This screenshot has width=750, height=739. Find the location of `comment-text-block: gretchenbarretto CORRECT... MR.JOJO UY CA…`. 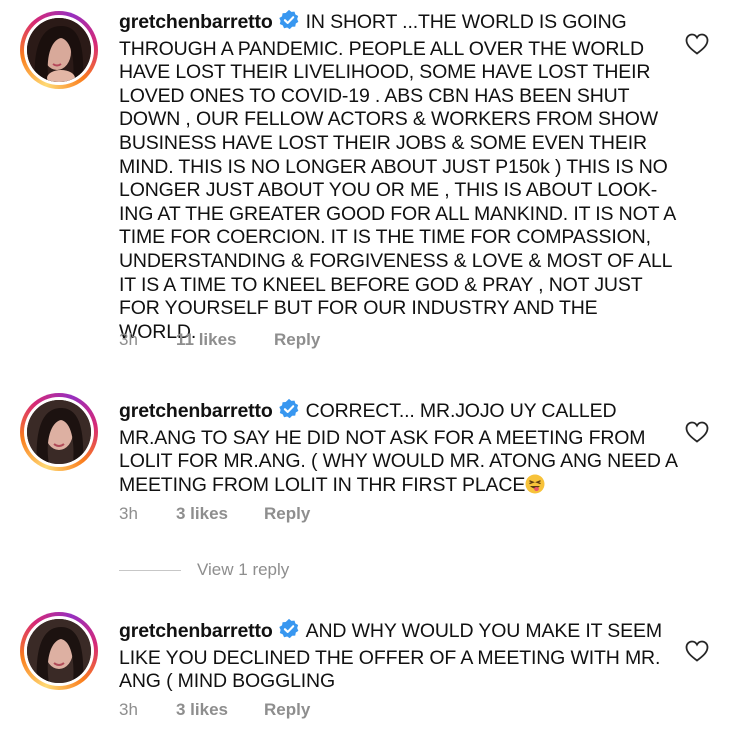

comment-text-block: gretchenbarretto CORRECT... MR.JOJO UY CA… is located at coordinates (399, 449).